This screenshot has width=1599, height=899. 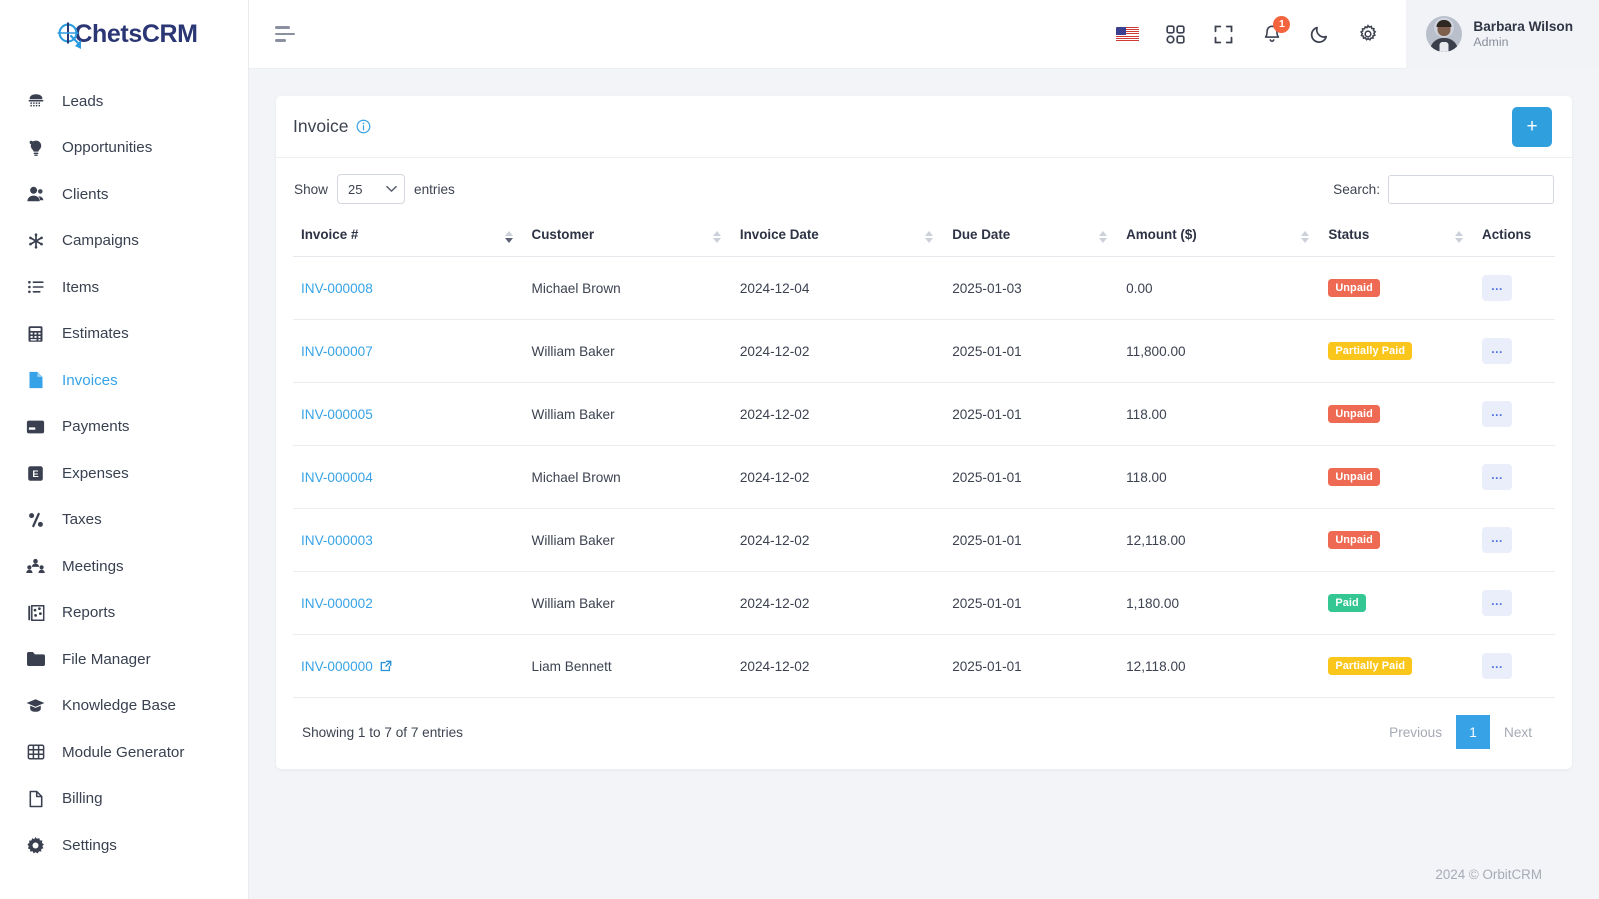 I want to click on invoice-number-link: INV-000007, so click(x=337, y=351).